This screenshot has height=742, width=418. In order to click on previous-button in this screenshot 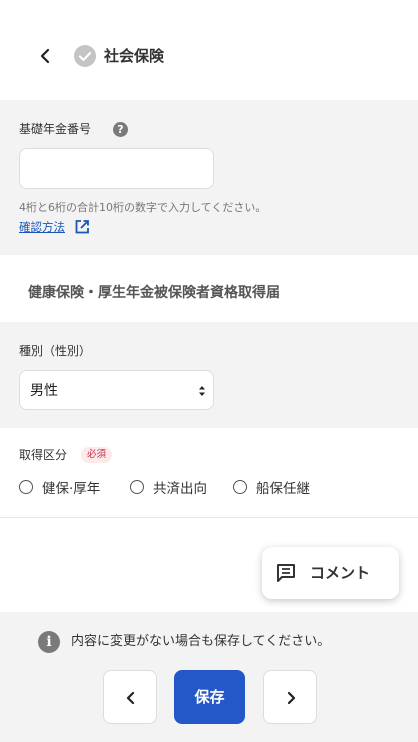, I will do `click(130, 697)`.